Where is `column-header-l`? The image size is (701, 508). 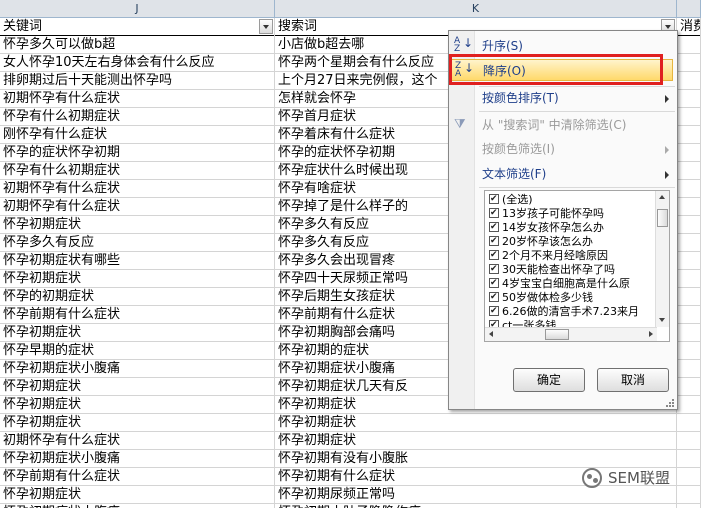
column-header-l is located at coordinates (689, 9).